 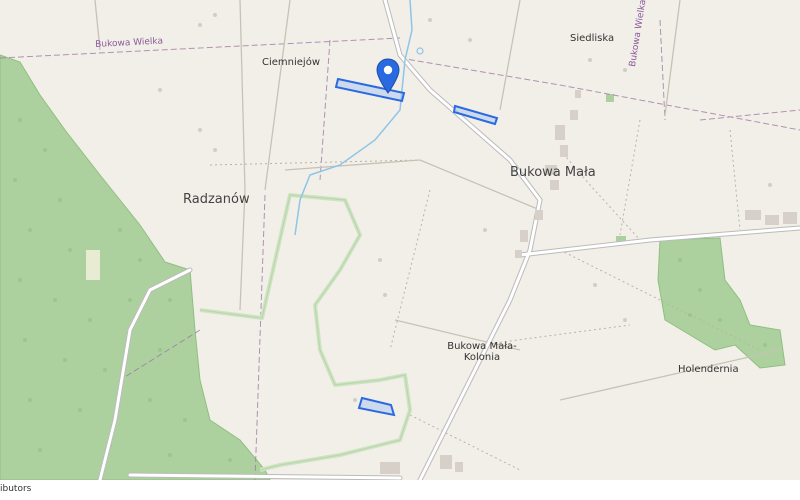 I want to click on place-label-bukowa-mala-kolonia-line1: Bukowa Mała-, so click(x=482, y=346).